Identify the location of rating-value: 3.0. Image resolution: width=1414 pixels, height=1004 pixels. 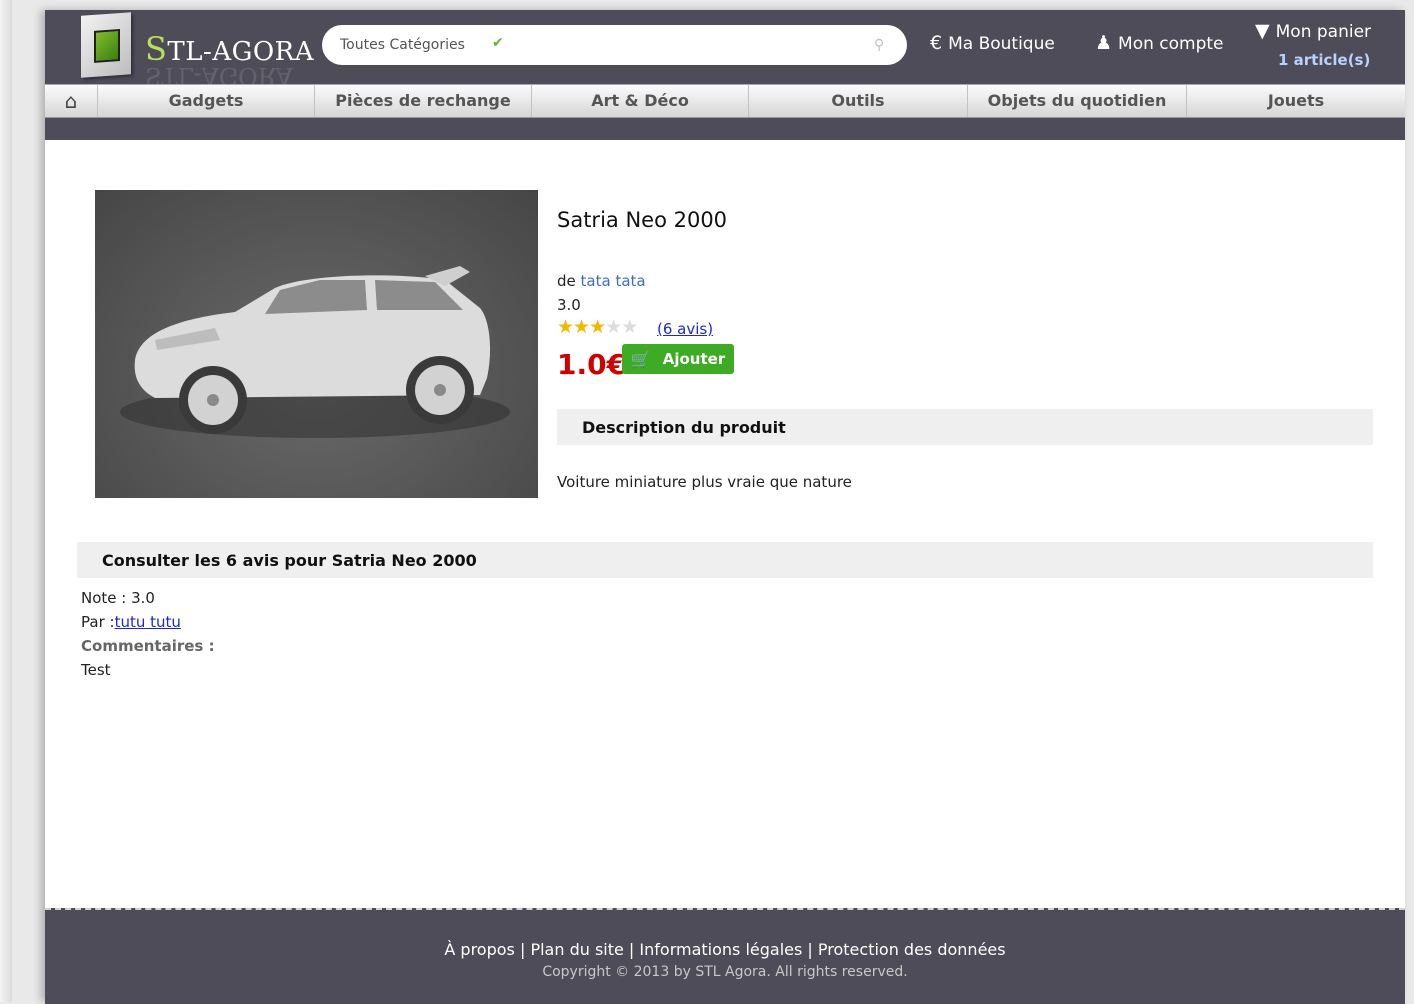
(569, 305).